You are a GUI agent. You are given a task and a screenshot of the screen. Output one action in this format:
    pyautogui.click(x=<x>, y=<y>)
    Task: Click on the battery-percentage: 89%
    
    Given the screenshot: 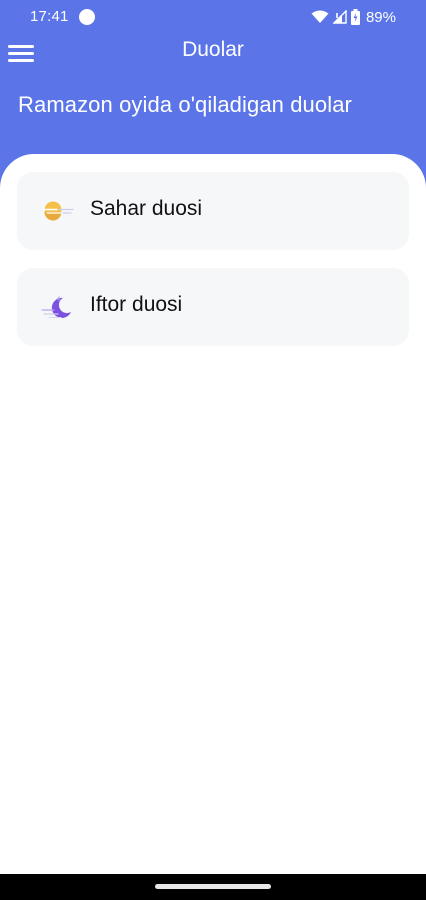 What is the action you would take?
    pyautogui.click(x=380, y=17)
    